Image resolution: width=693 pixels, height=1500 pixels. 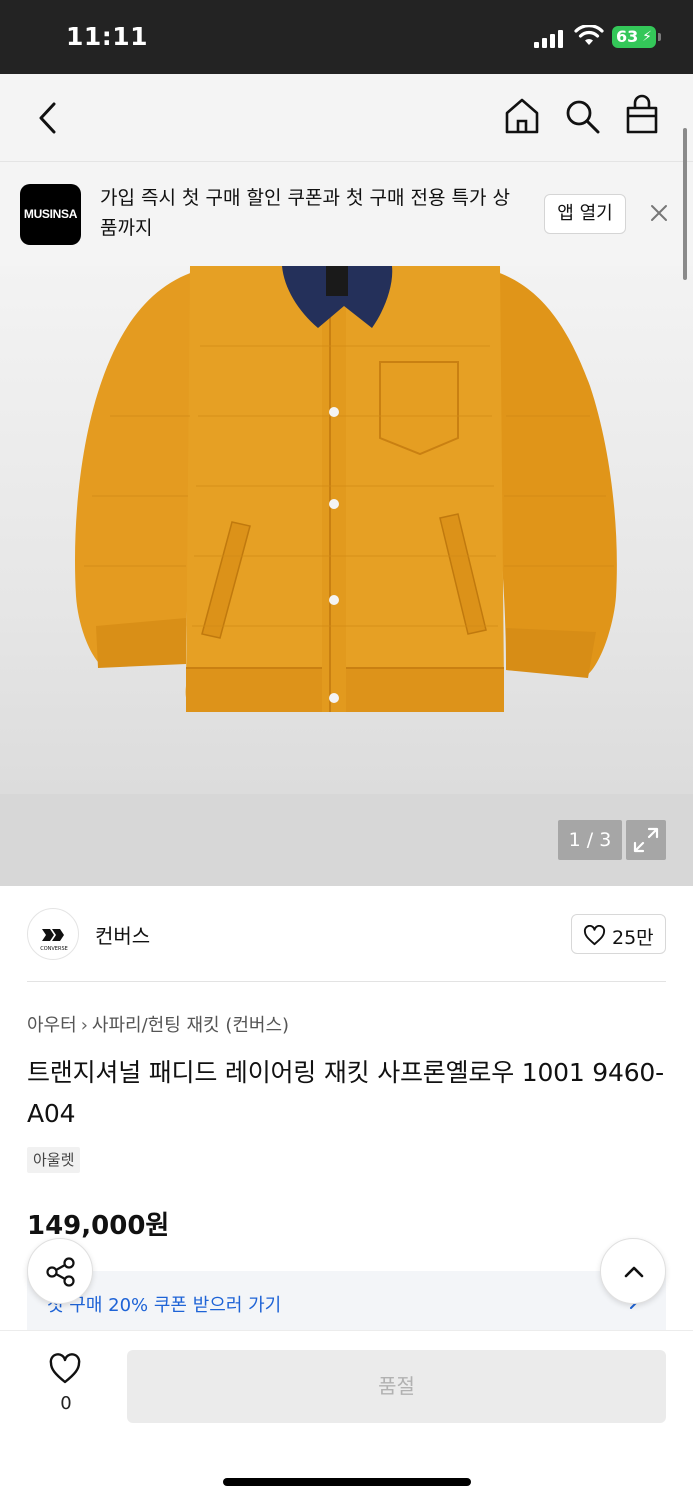 I want to click on brand-like-button: 25만, so click(x=618, y=934).